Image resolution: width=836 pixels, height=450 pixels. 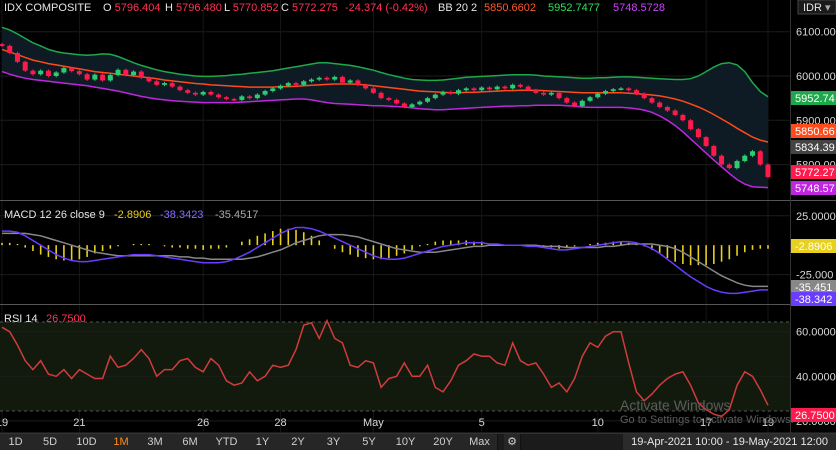 What do you see at coordinates (482, 423) in the screenshot?
I see `x-tick-label: 5` at bounding box center [482, 423].